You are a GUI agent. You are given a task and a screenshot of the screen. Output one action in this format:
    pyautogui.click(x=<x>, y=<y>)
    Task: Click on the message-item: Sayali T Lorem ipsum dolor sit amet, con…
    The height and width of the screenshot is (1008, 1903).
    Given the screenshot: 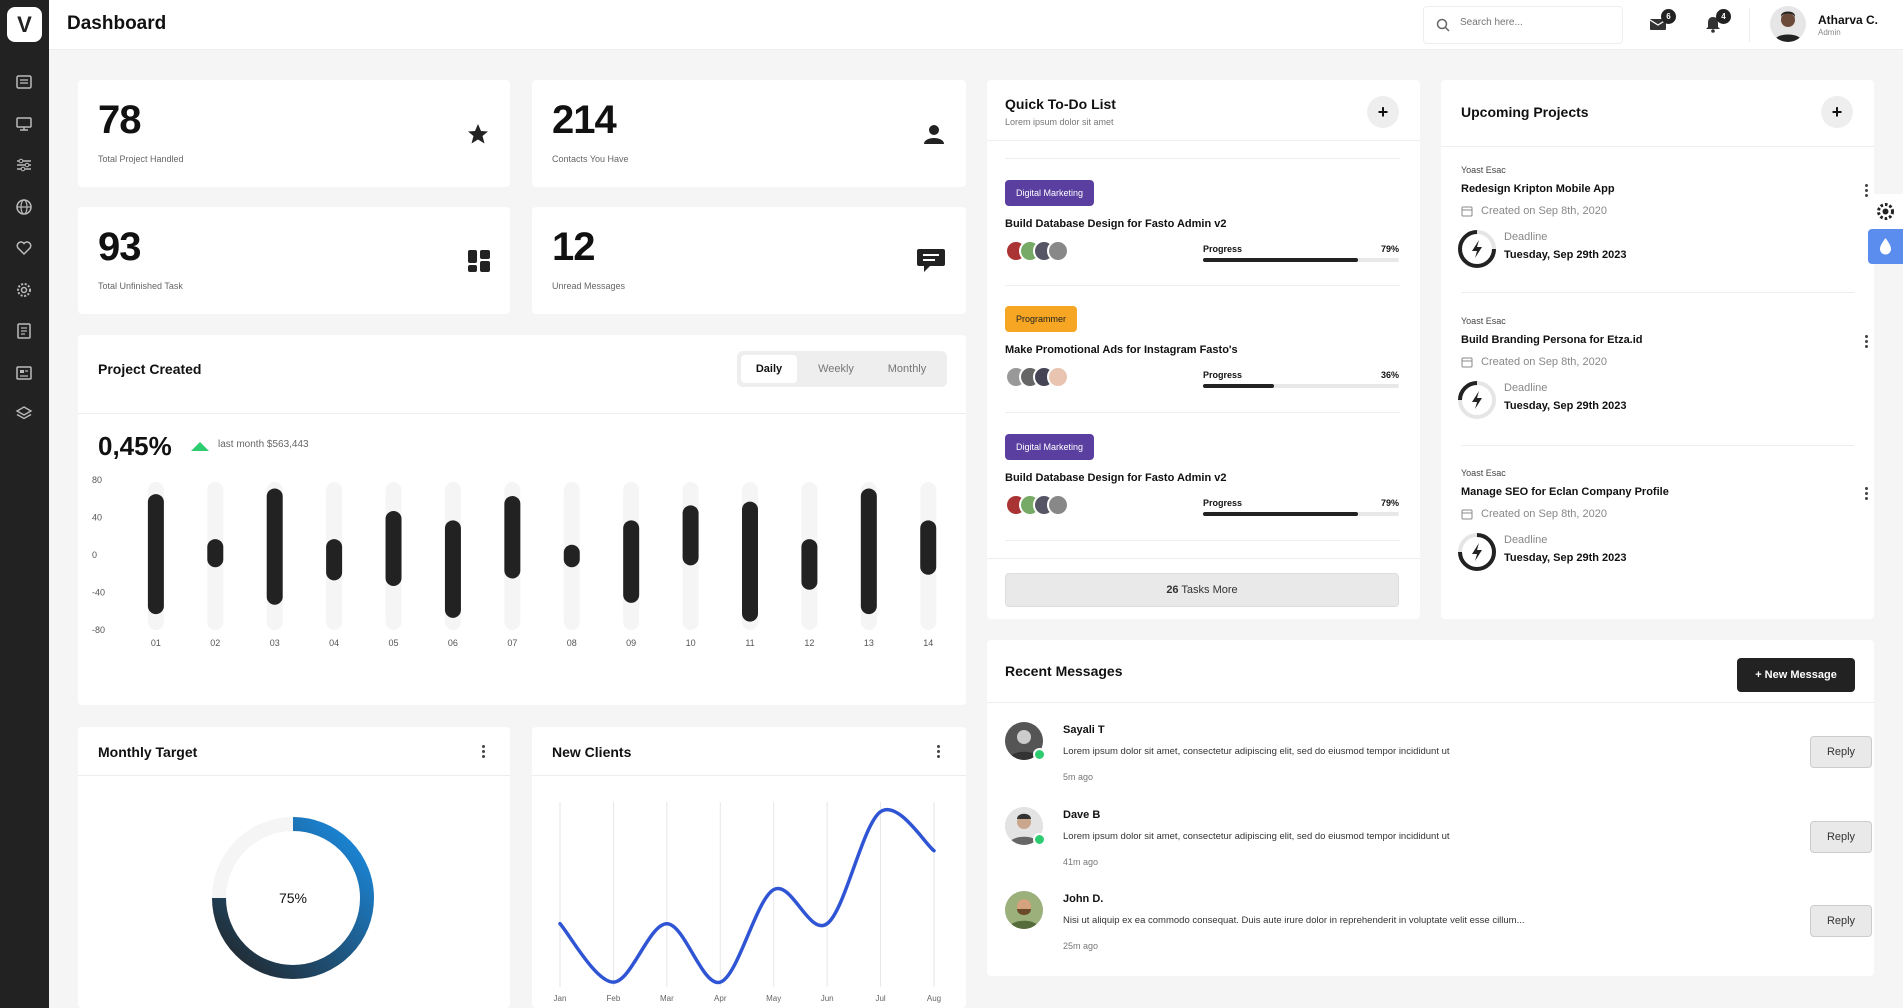 What is the action you would take?
    pyautogui.click(x=1438, y=757)
    